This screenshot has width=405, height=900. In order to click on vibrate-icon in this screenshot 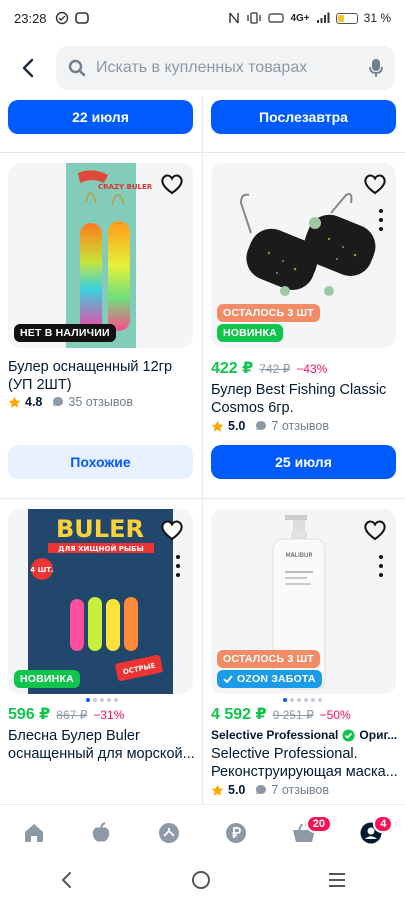, I will do `click(254, 18)`.